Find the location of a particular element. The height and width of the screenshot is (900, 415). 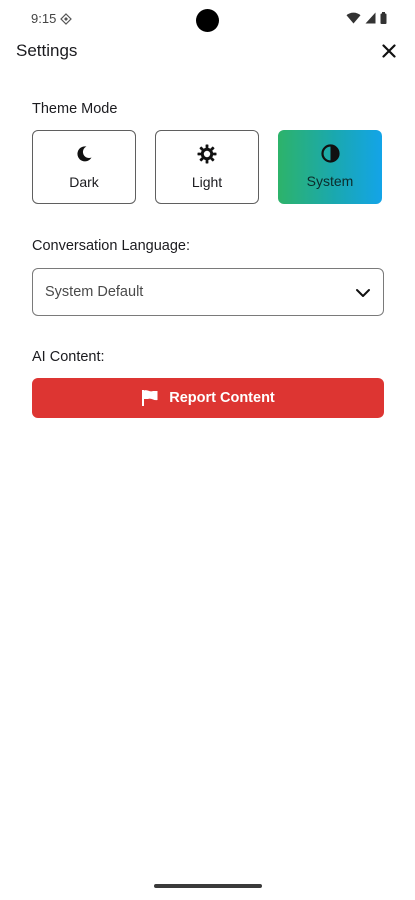

status-icons is located at coordinates (366, 18).